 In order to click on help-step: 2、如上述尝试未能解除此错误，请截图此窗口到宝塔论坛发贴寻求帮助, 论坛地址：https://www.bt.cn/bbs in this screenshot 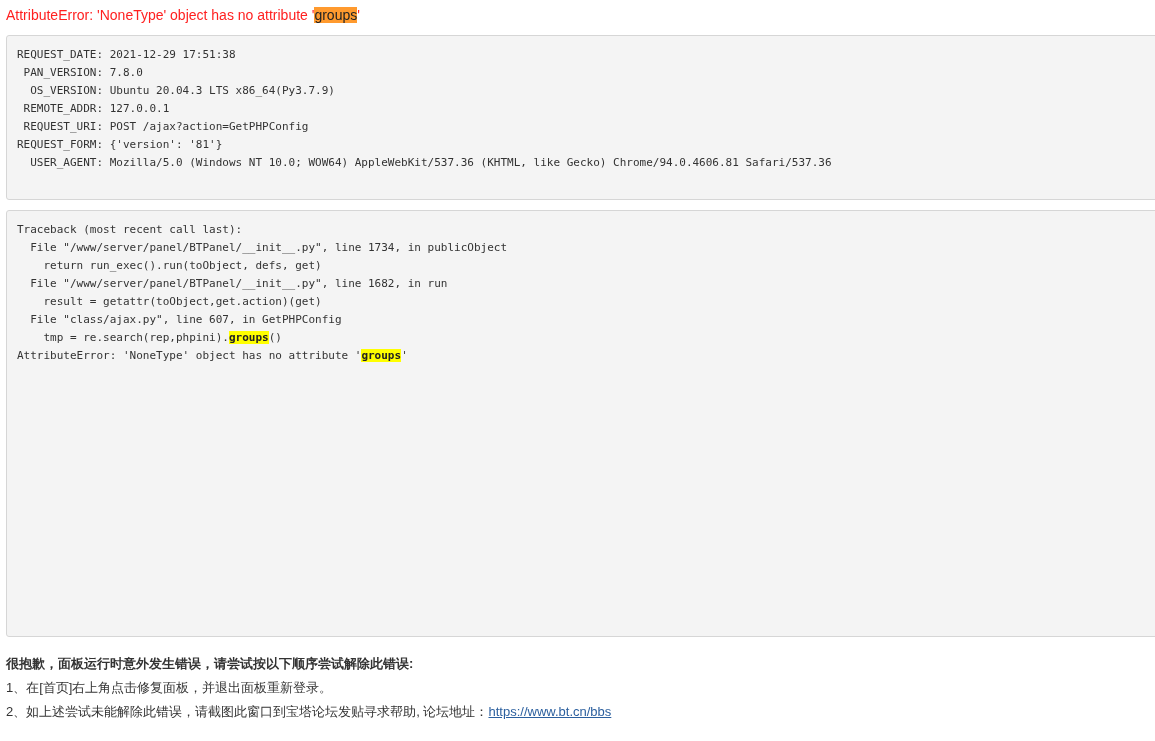, I will do `click(580, 712)`.